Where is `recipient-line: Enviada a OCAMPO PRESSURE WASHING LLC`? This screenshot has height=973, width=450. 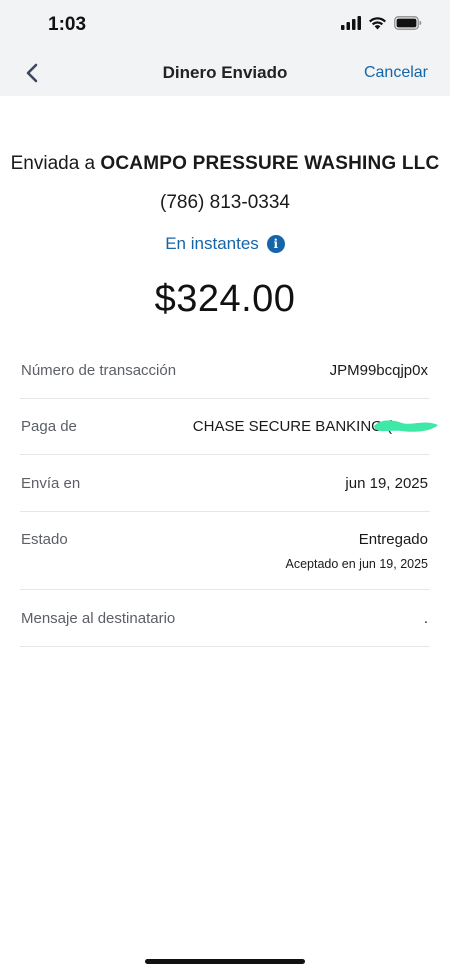 recipient-line: Enviada a OCAMPO PRESSURE WASHING LLC is located at coordinates (225, 164).